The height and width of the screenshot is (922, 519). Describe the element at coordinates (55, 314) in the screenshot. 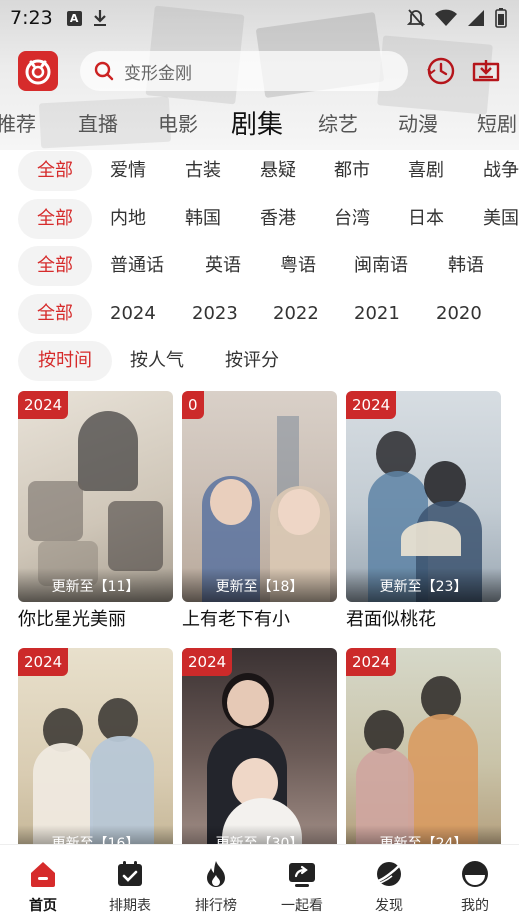

I see `year-all-chip: 全部` at that location.